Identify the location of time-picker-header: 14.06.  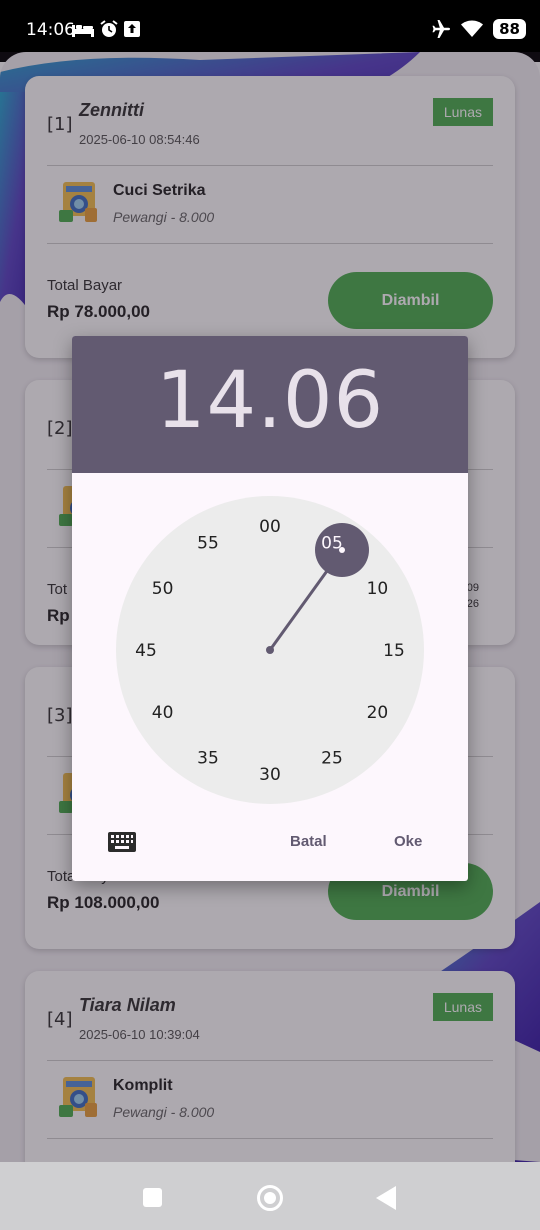
(270, 404).